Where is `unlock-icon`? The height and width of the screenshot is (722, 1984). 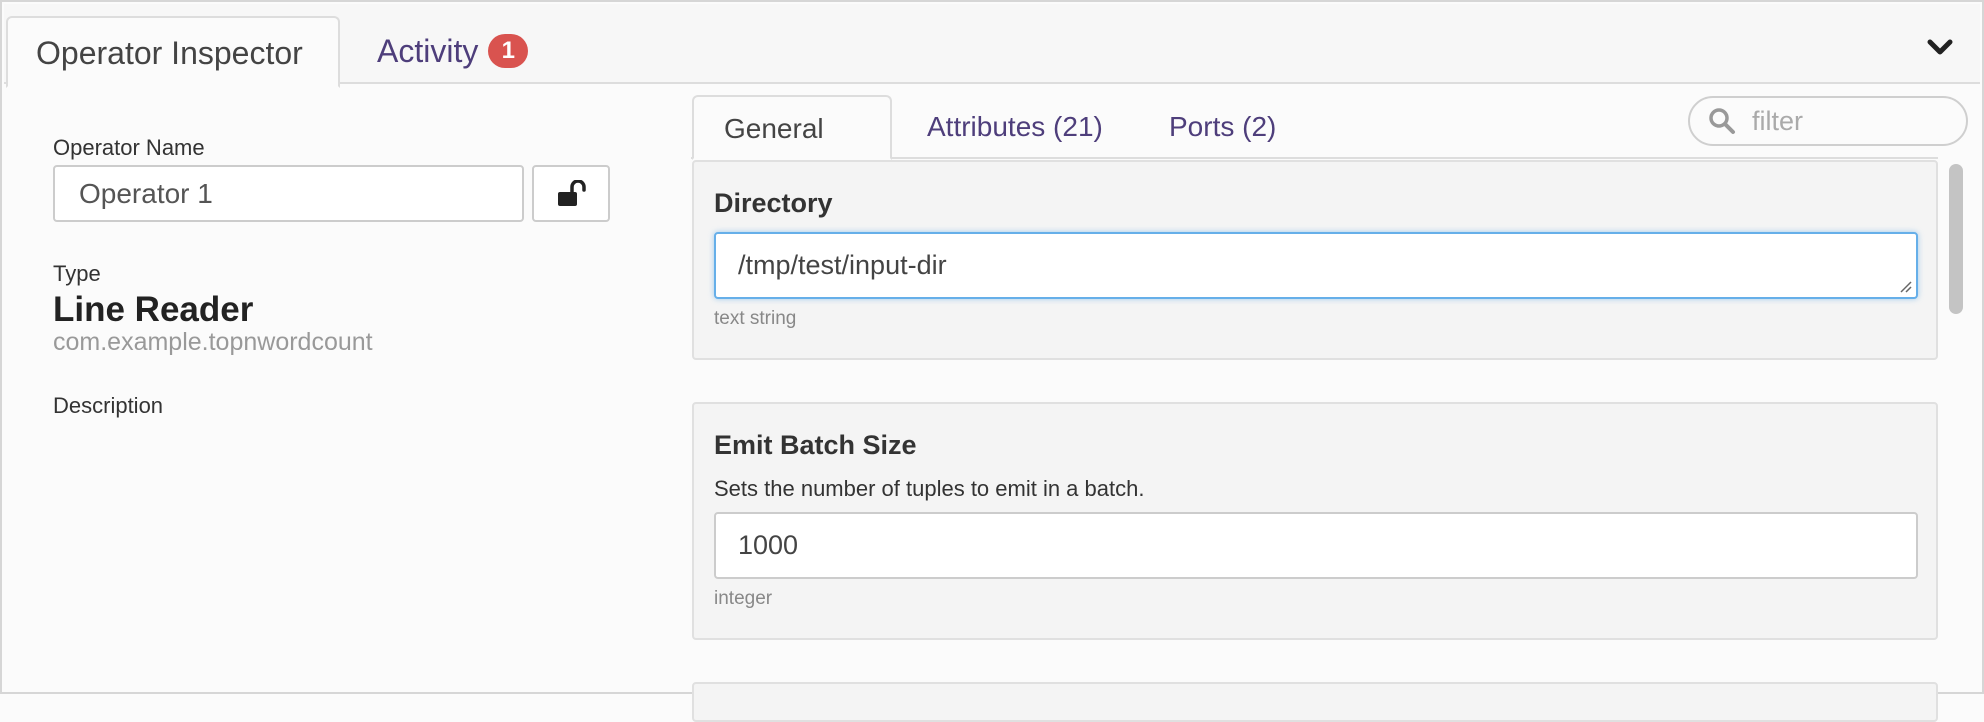
unlock-icon is located at coordinates (572, 192).